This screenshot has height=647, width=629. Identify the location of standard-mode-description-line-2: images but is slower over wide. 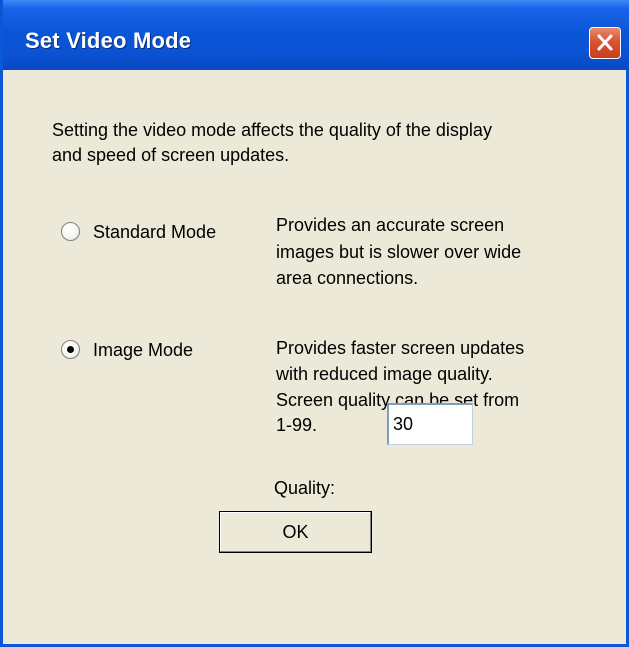
(399, 252).